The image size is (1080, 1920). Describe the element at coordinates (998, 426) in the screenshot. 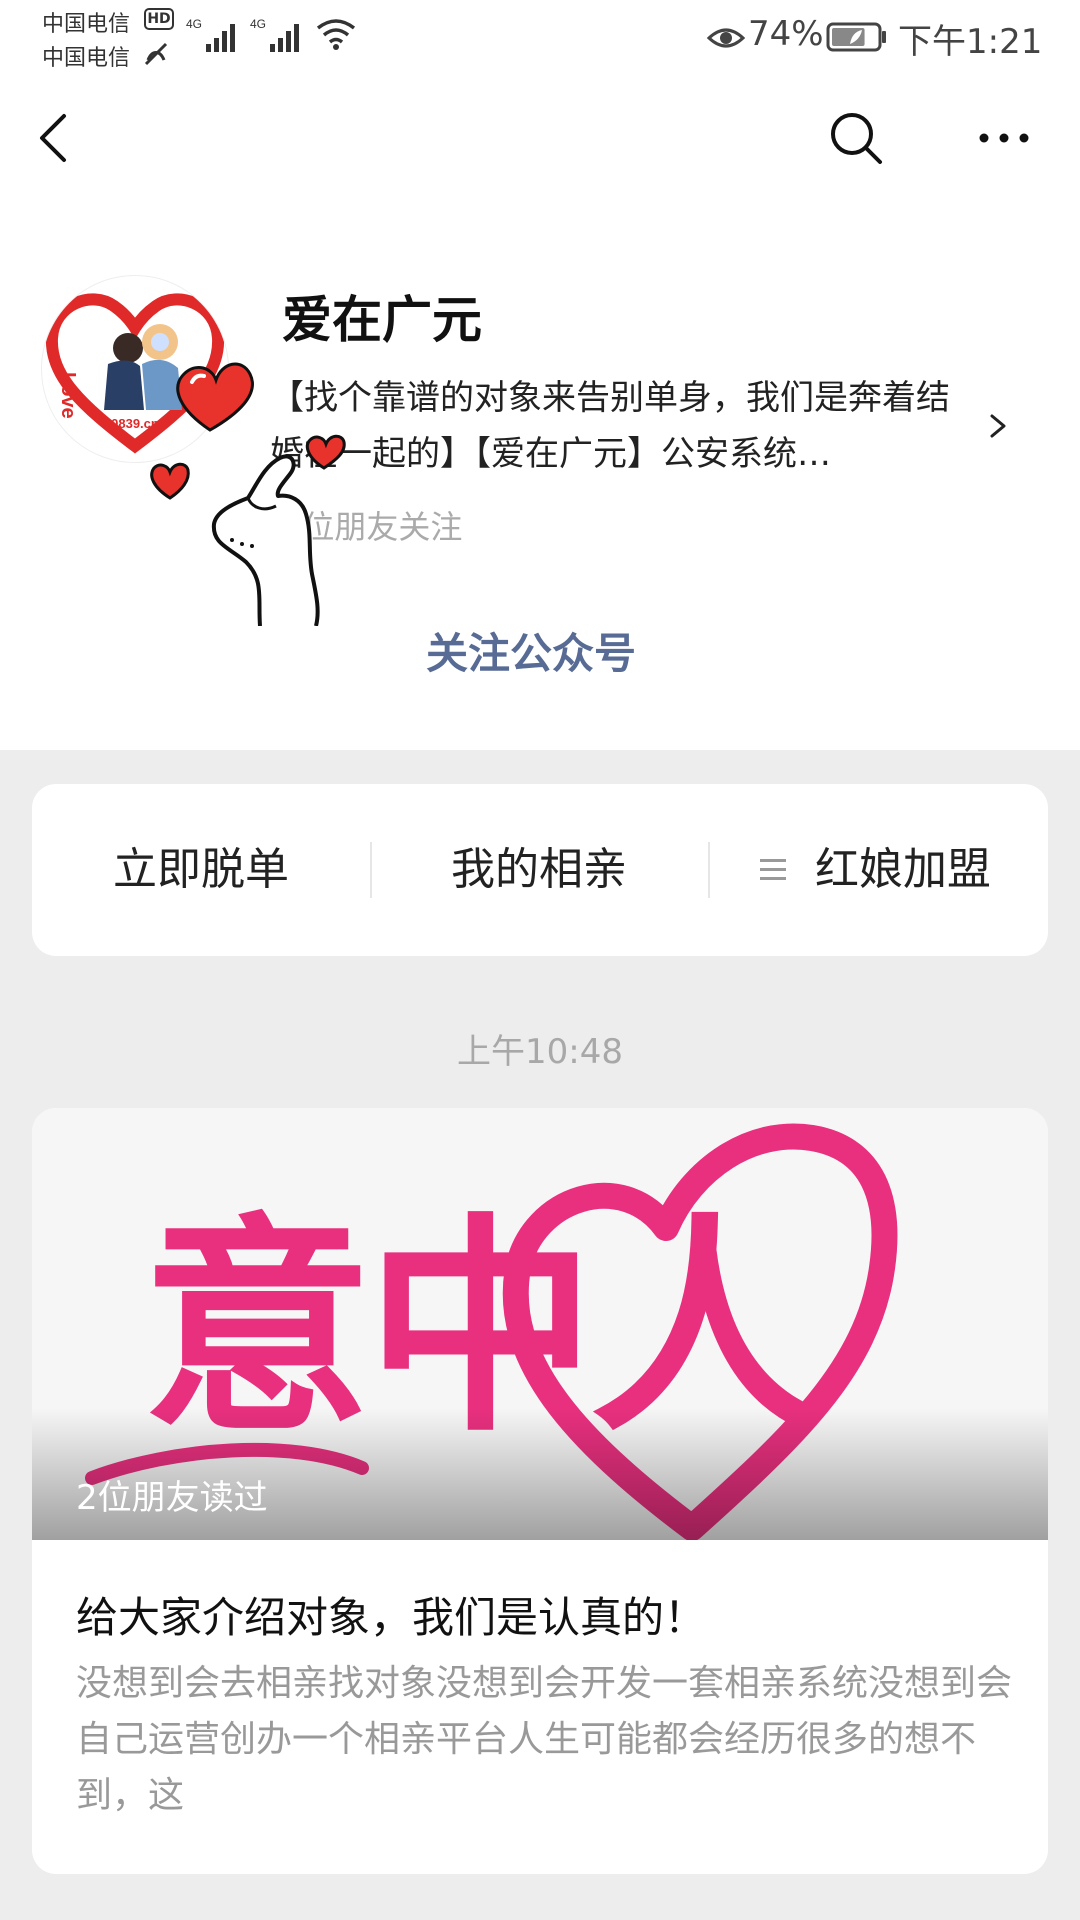

I see `chevron-right-icon` at that location.